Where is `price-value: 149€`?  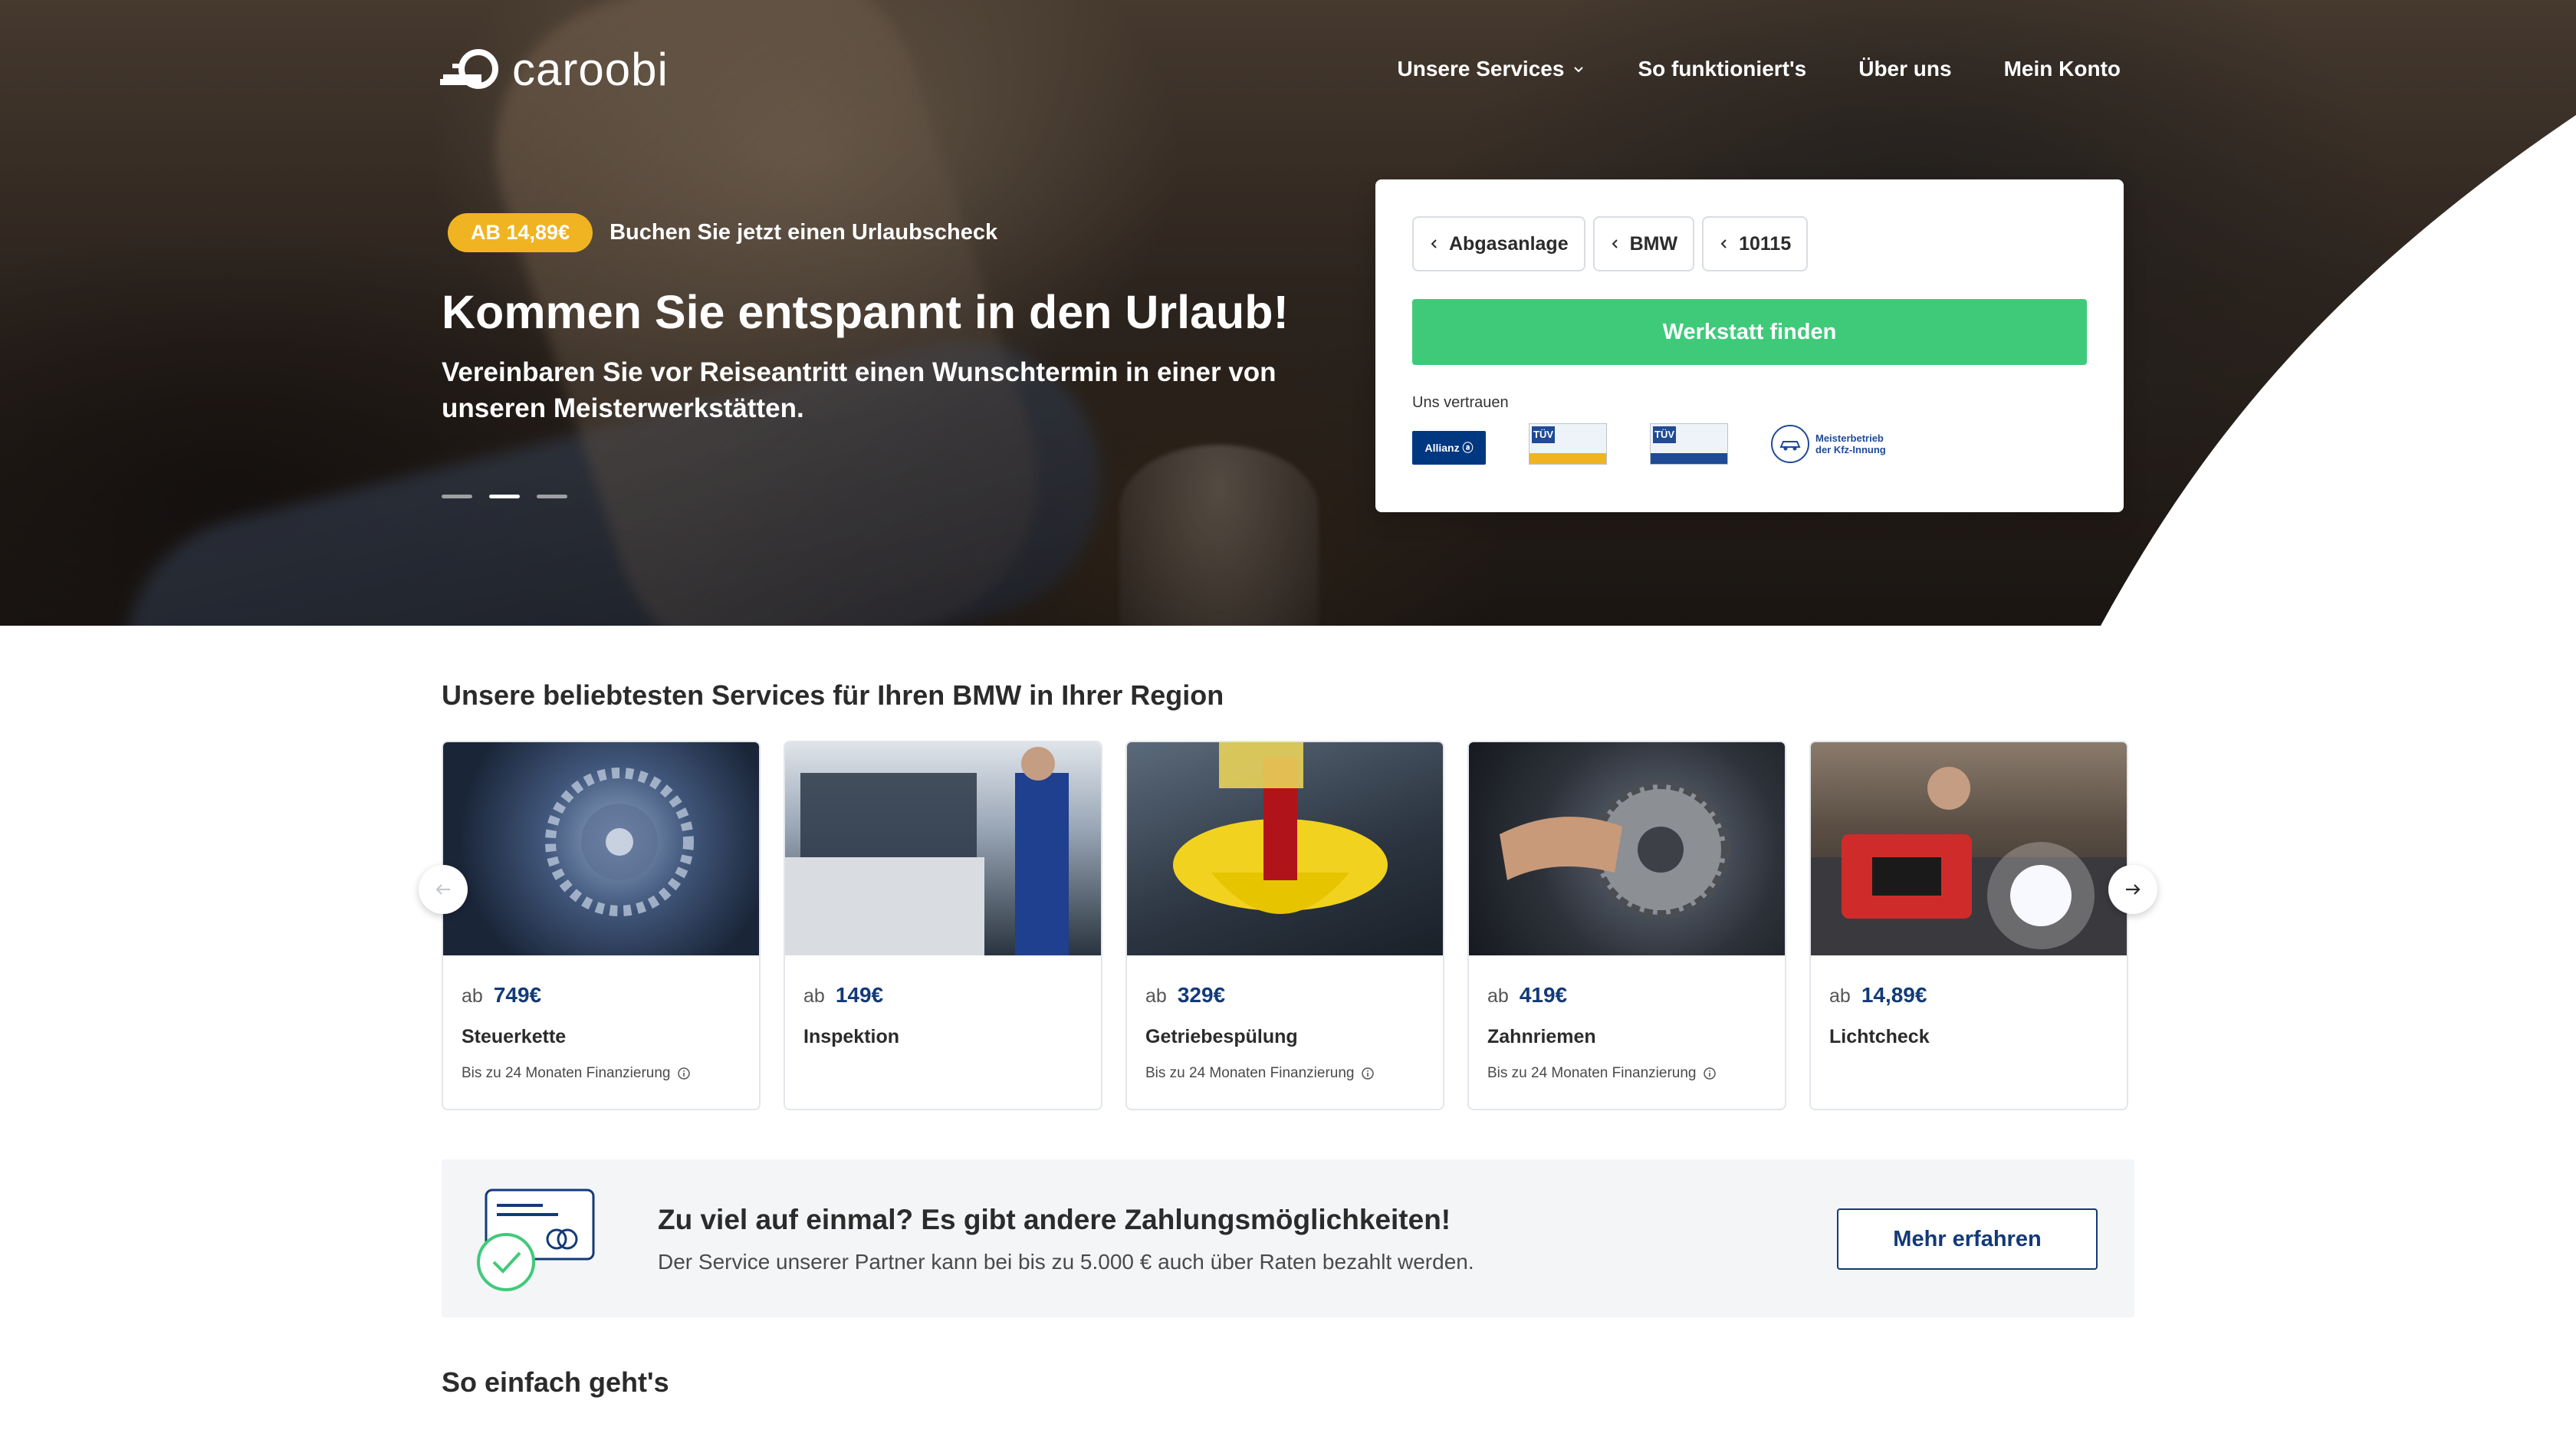 price-value: 149€ is located at coordinates (860, 995).